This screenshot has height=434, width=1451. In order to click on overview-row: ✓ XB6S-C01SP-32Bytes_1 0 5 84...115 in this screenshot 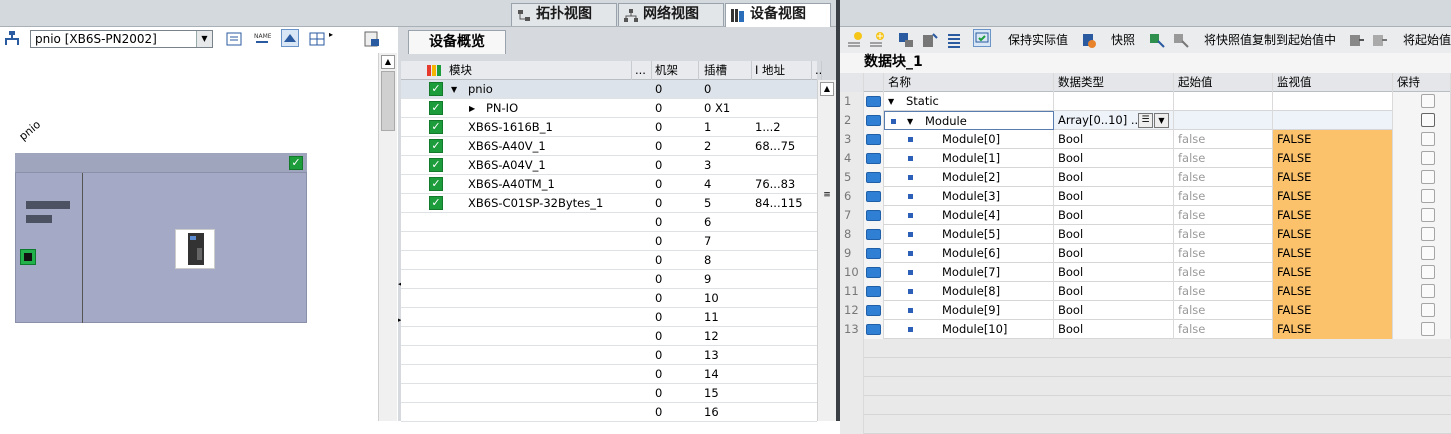, I will do `click(609, 203)`.